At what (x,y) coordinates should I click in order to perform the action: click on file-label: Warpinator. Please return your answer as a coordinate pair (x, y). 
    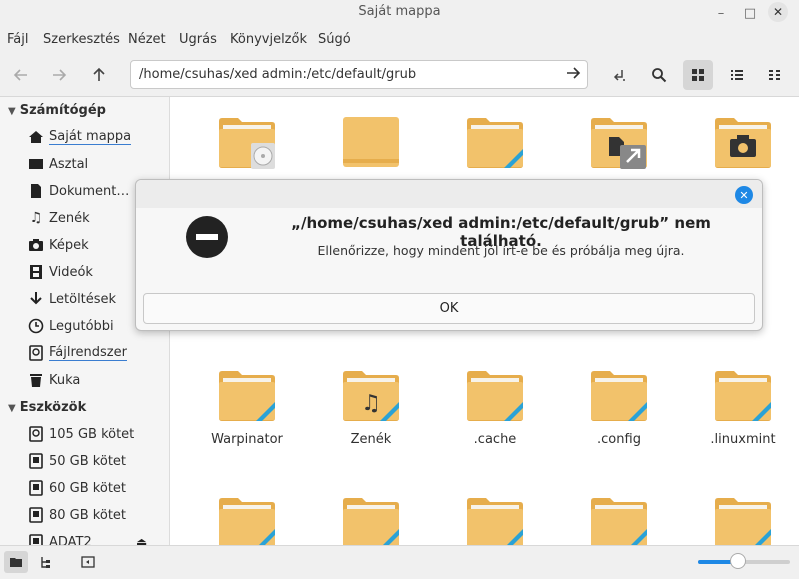
    Looking at the image, I should click on (247, 439).